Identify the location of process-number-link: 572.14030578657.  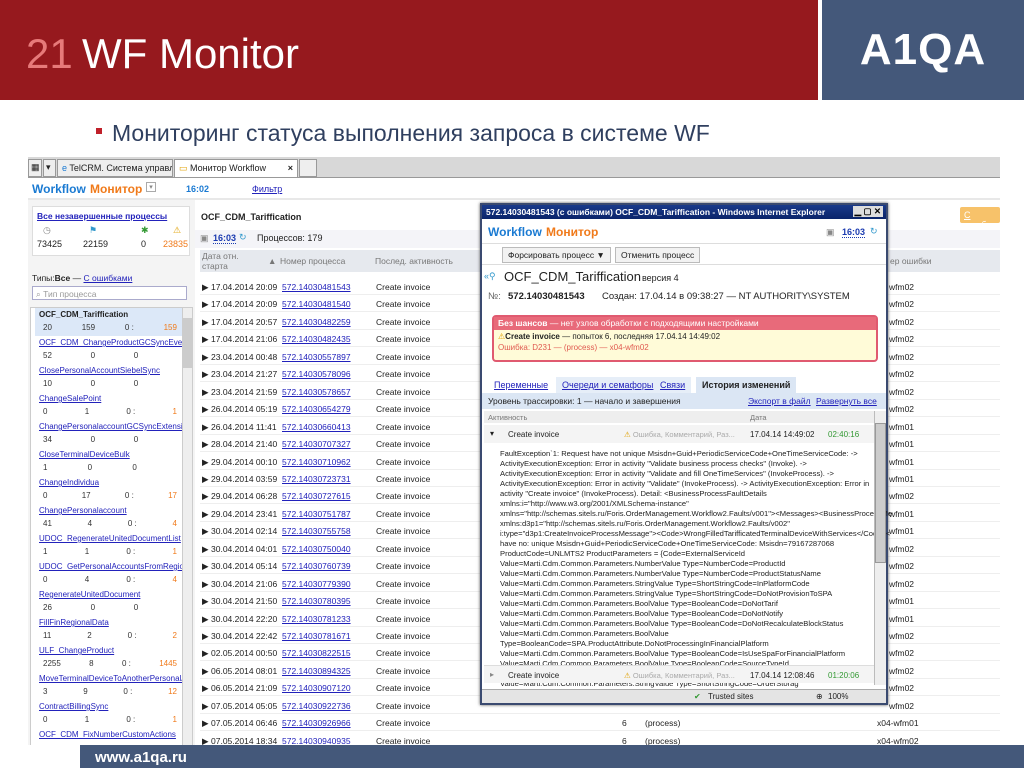
(316, 392).